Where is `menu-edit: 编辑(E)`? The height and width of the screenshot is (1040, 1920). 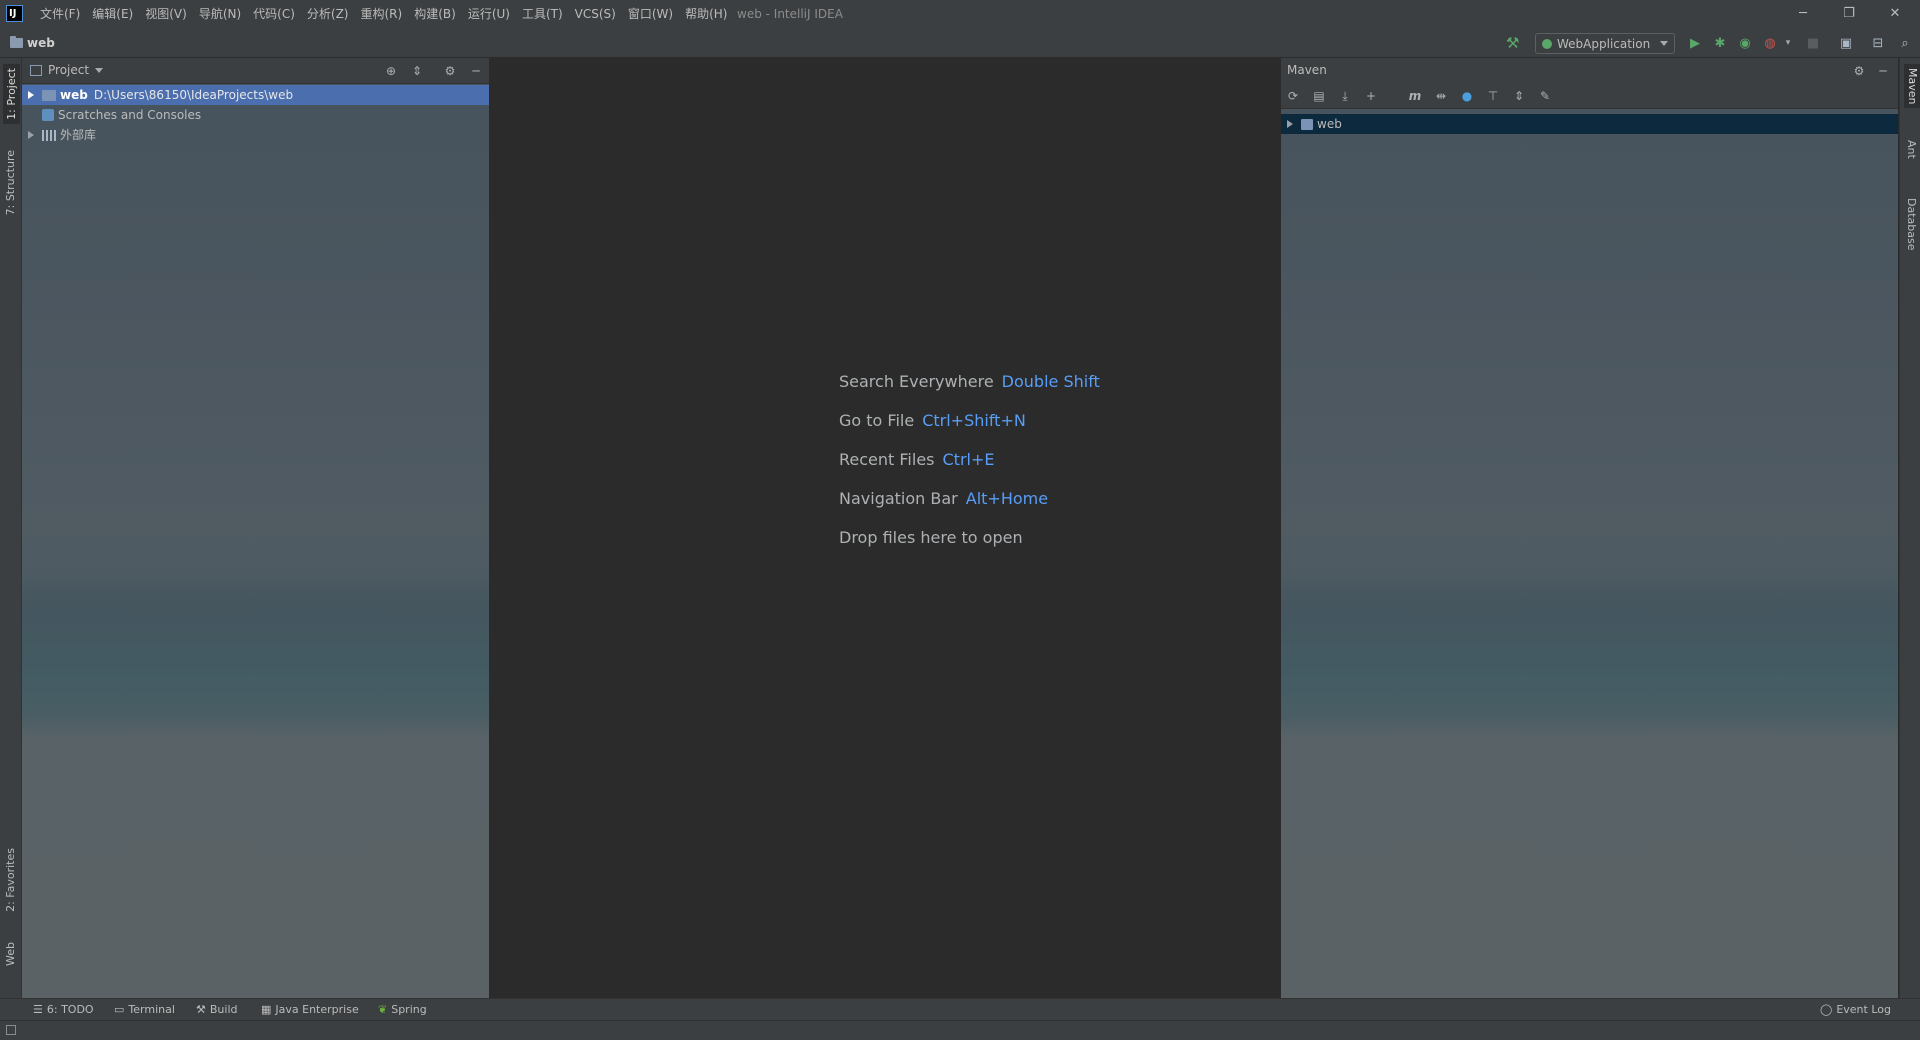
menu-edit: 编辑(E) is located at coordinates (112, 14).